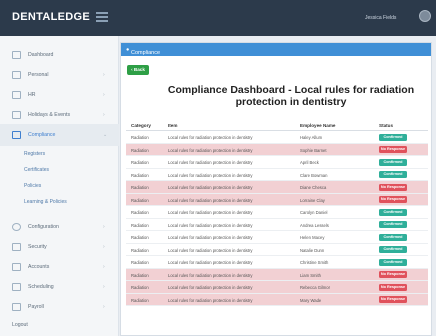  I want to click on cell-employee: Diane Chesca, so click(313, 187).